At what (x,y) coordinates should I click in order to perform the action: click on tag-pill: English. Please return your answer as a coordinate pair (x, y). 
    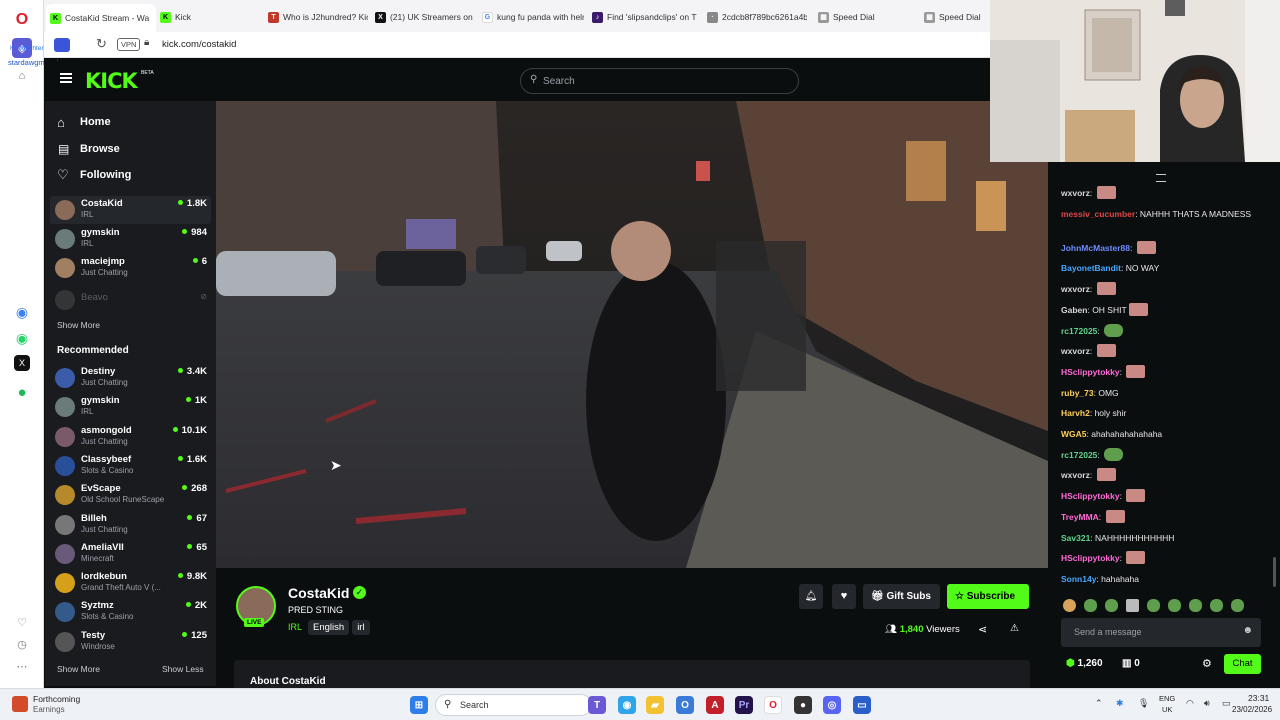
    Looking at the image, I should click on (329, 627).